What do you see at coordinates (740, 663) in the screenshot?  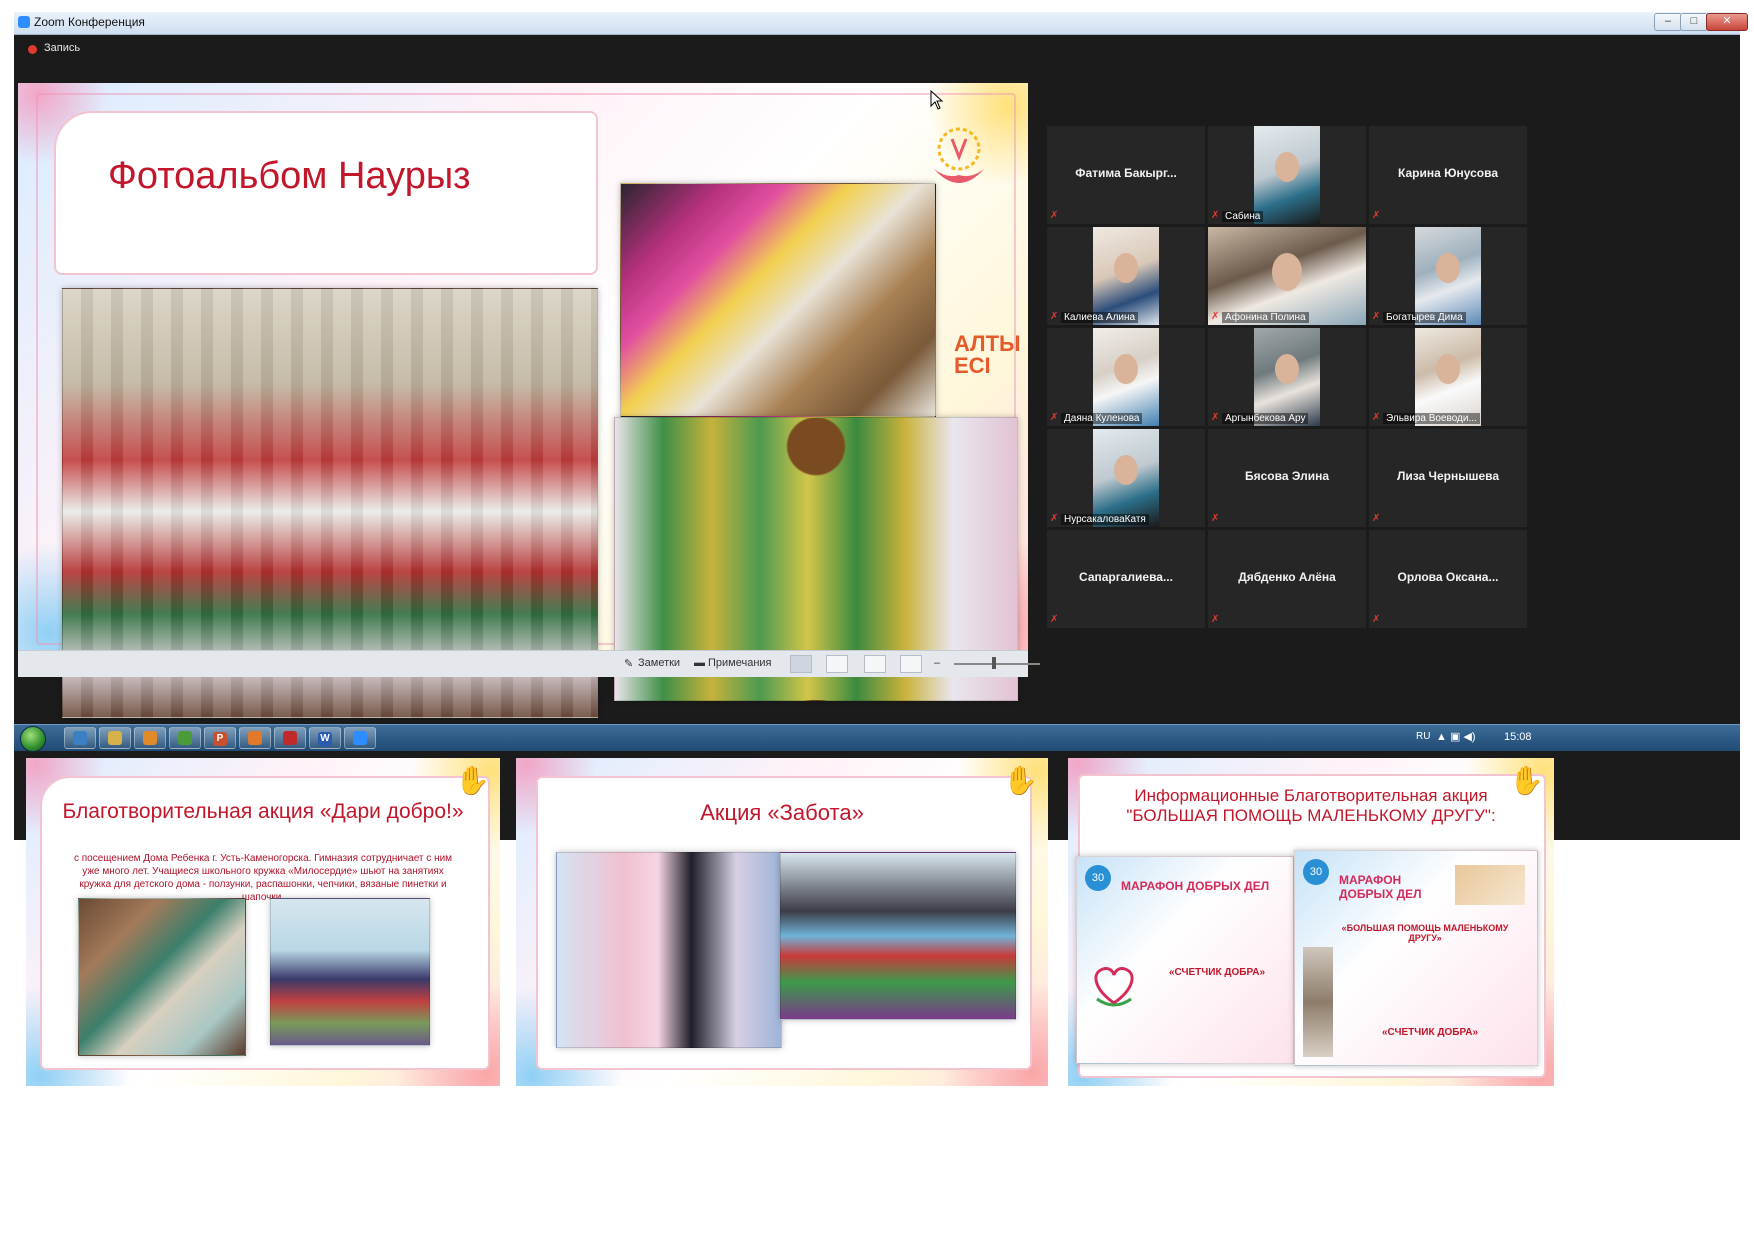 I see `comments-button: Примечания` at bounding box center [740, 663].